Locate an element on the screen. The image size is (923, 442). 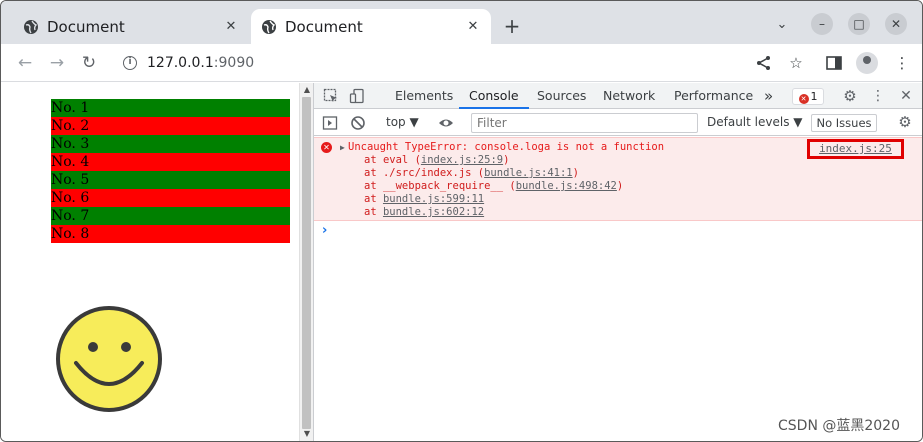
list-item: No. 2 is located at coordinates (170, 126).